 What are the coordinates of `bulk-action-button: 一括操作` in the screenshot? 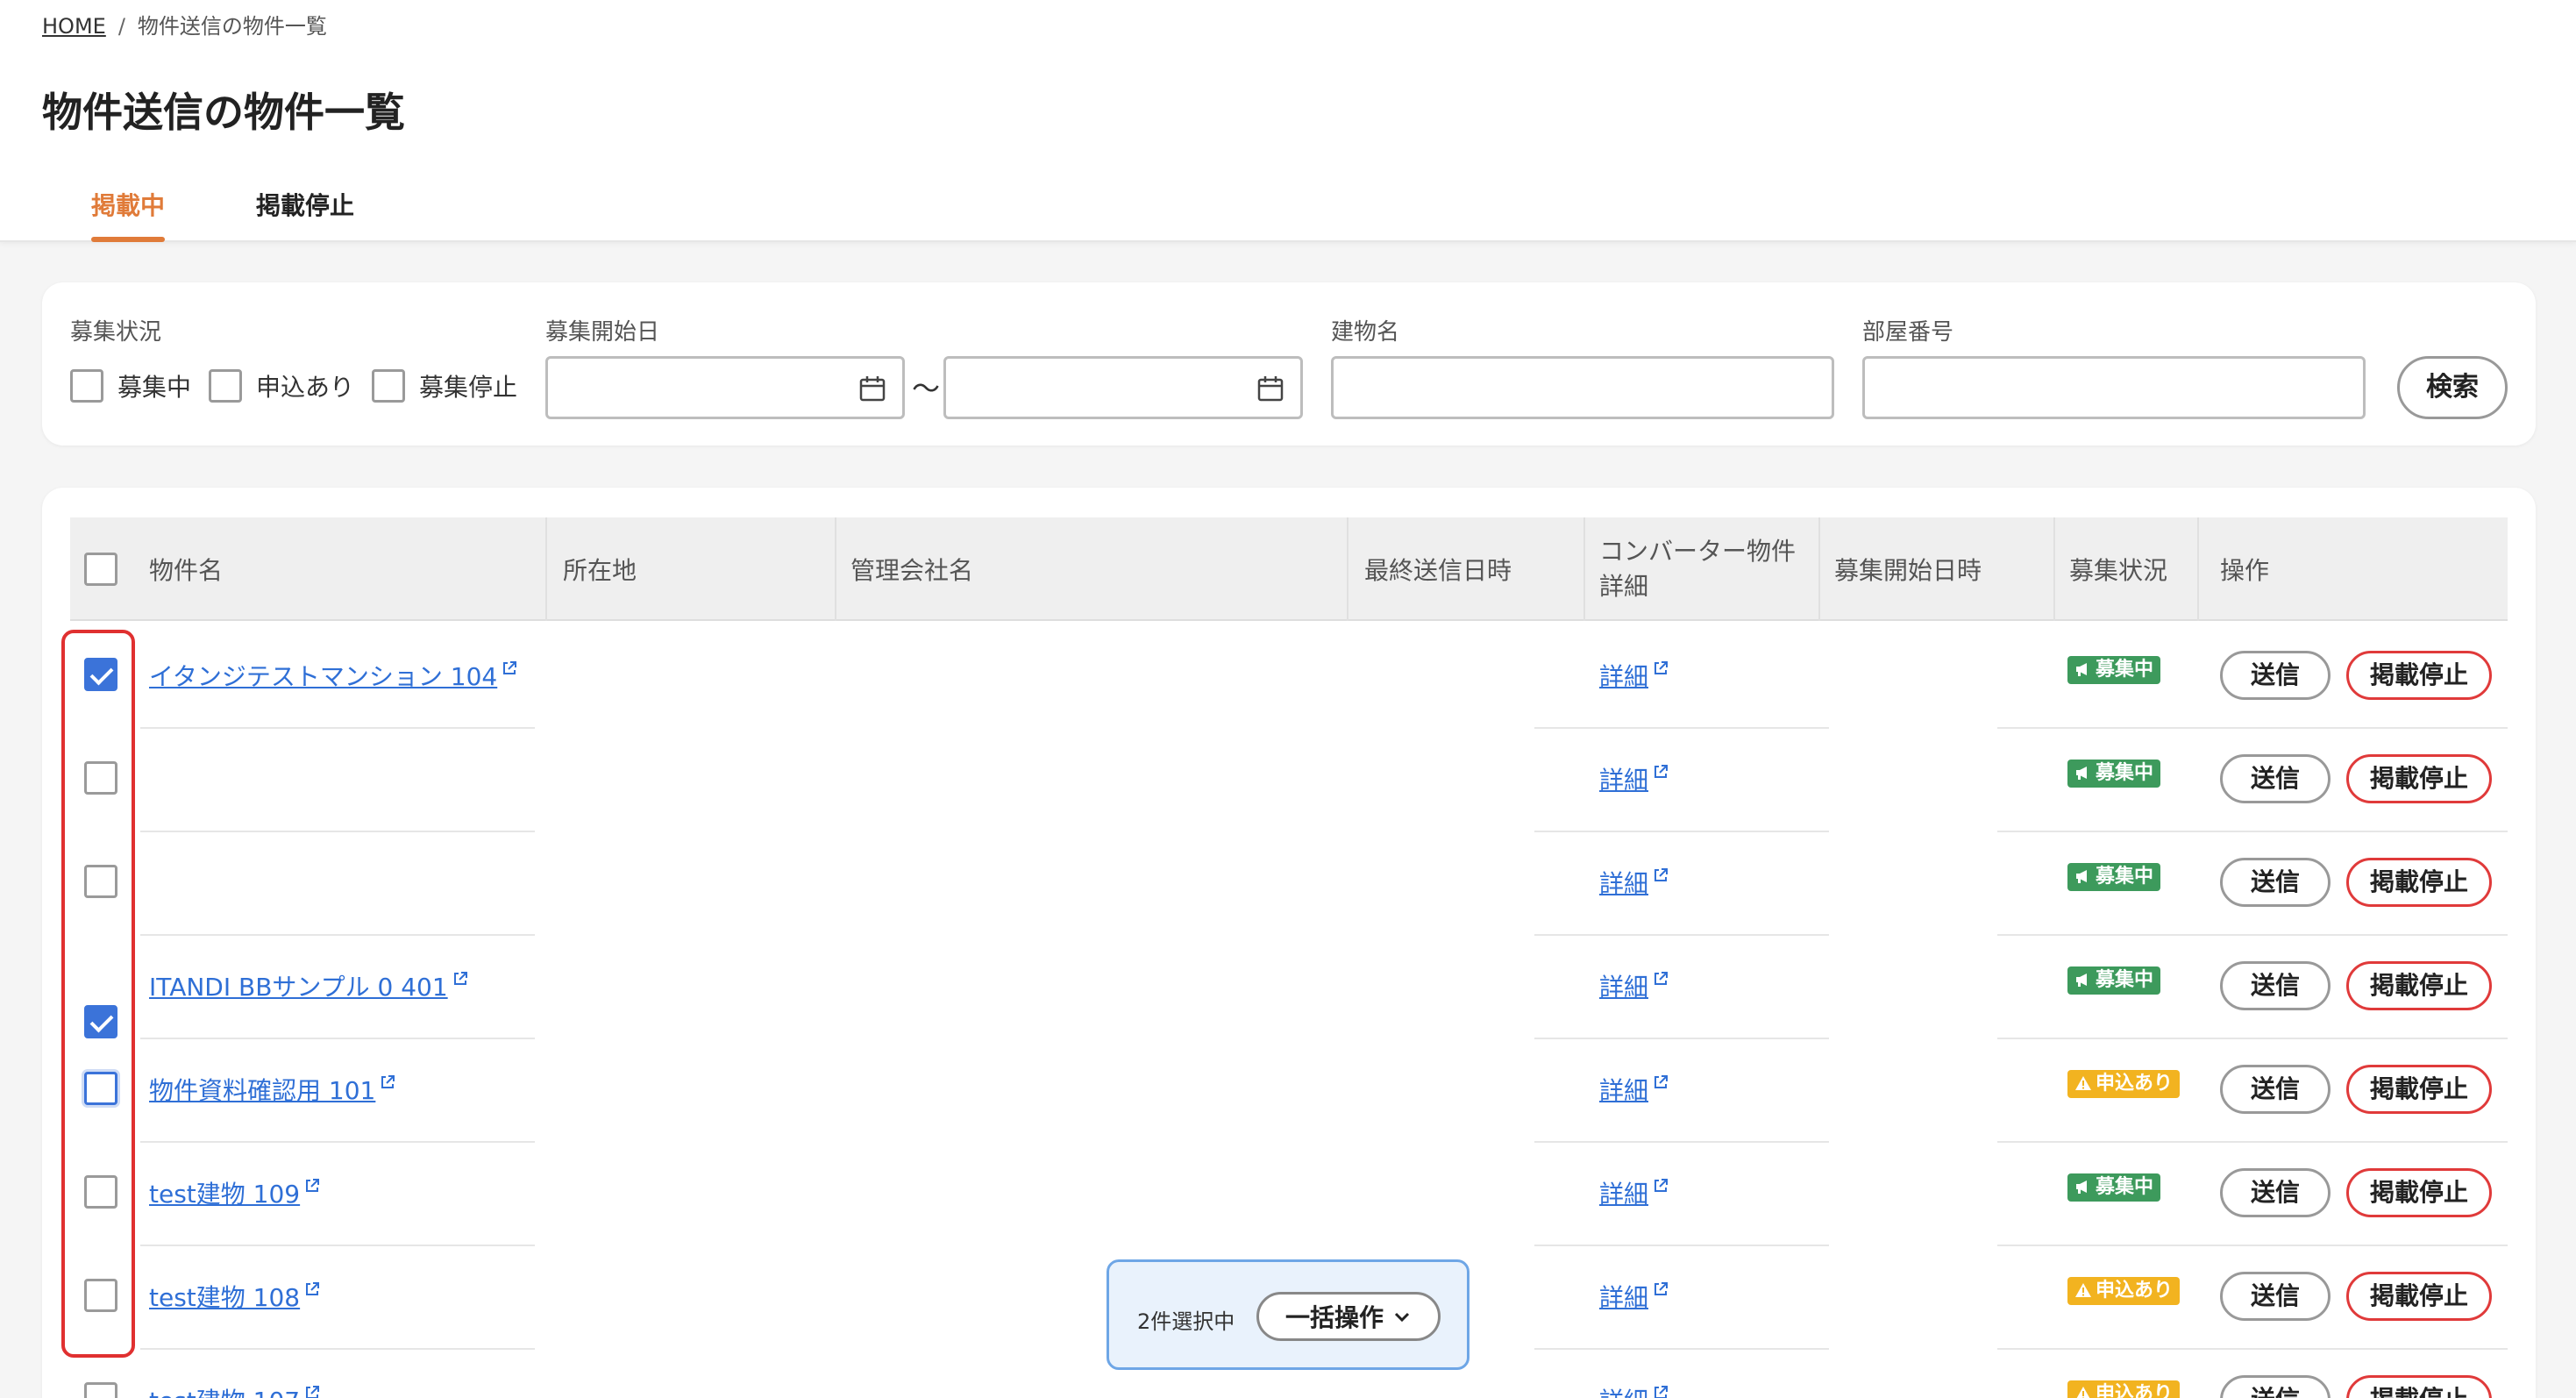 It's located at (1348, 1316).